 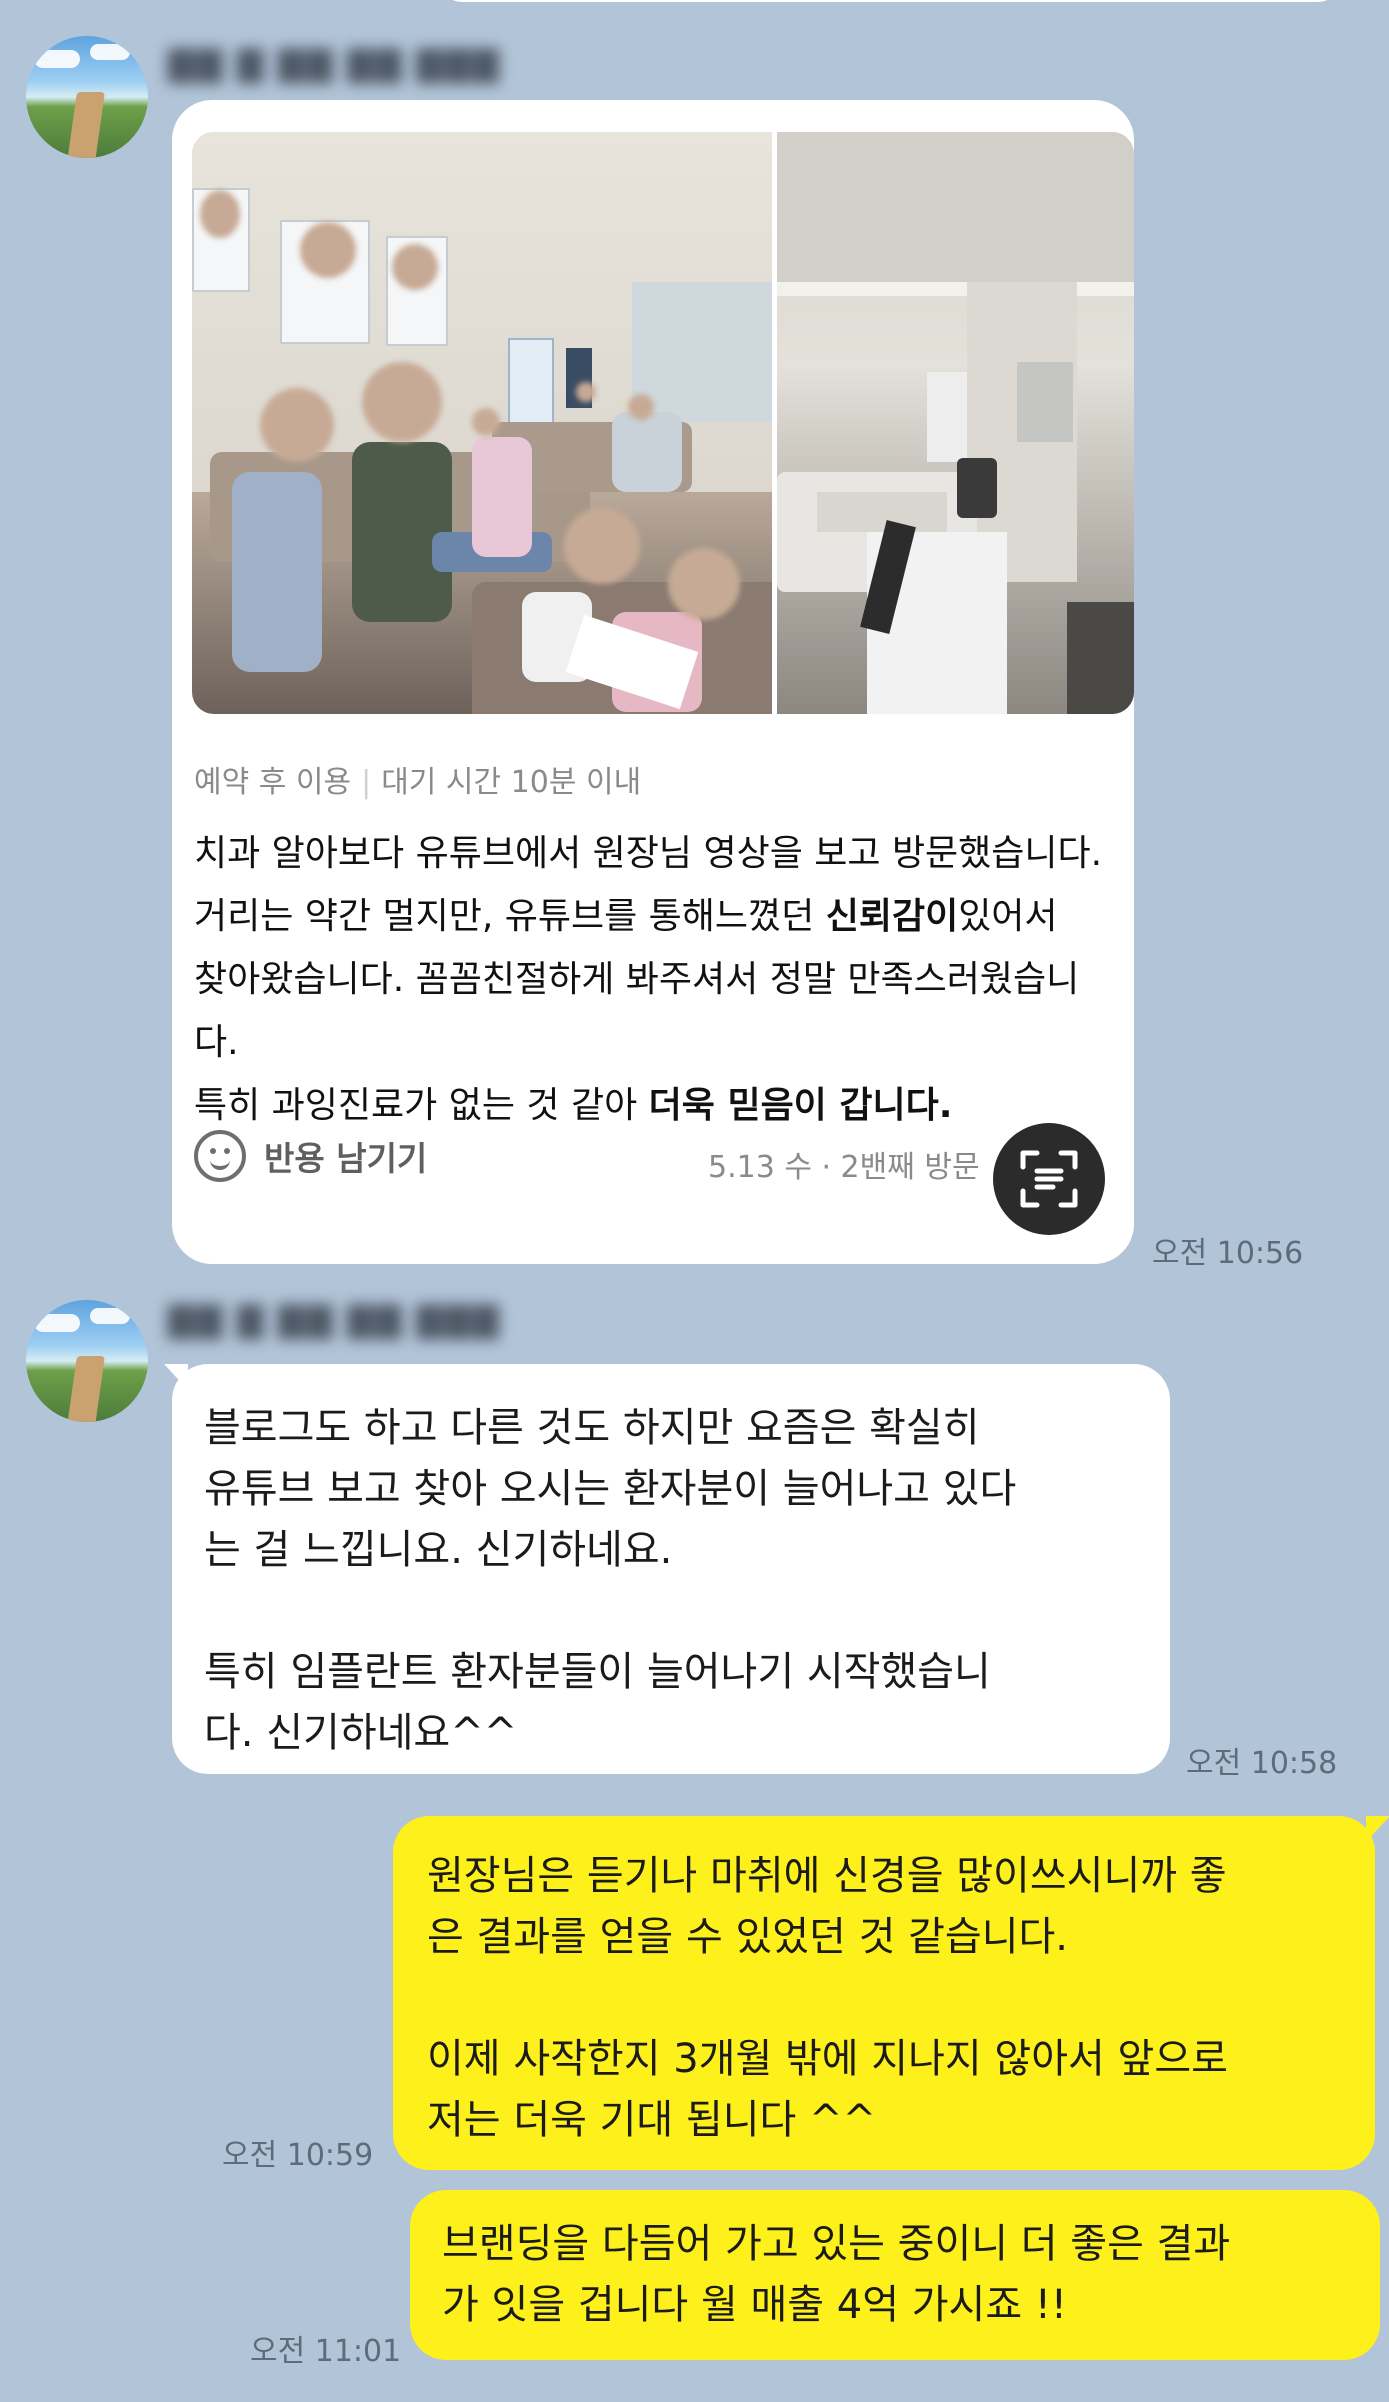 What do you see at coordinates (326, 2351) in the screenshot?
I see `message-time: 오전 11:01` at bounding box center [326, 2351].